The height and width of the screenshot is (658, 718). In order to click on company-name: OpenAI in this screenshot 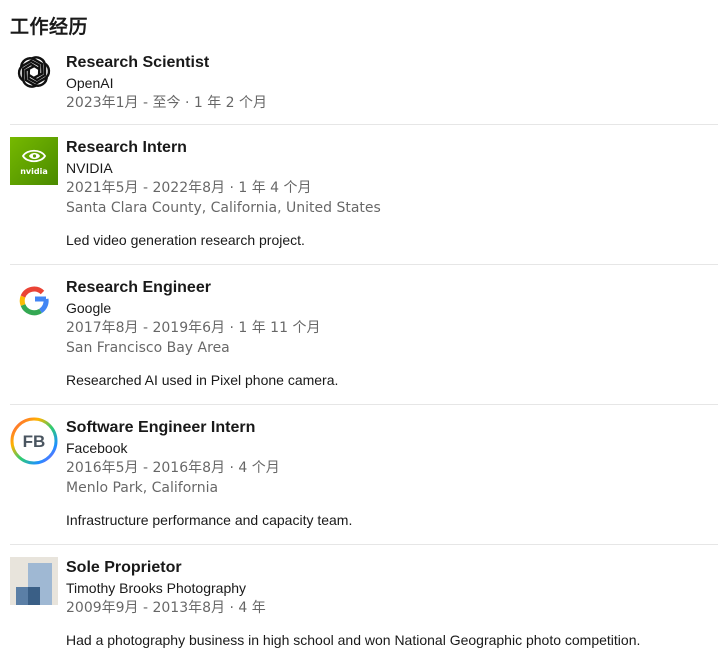, I will do `click(90, 83)`.